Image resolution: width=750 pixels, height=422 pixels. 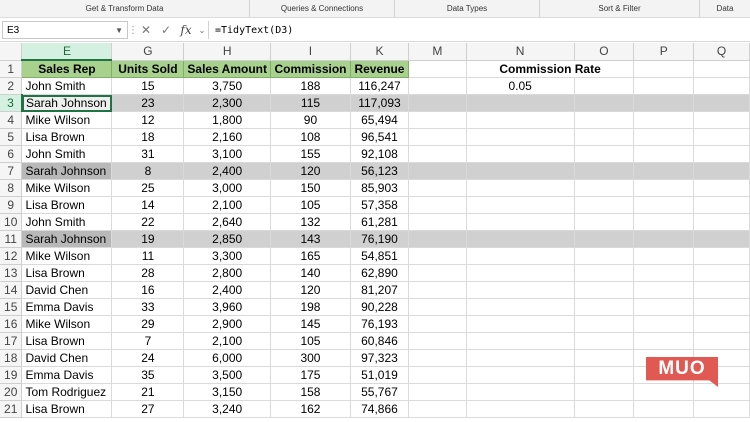 I want to click on col-header-q: Q, so click(x=721, y=52).